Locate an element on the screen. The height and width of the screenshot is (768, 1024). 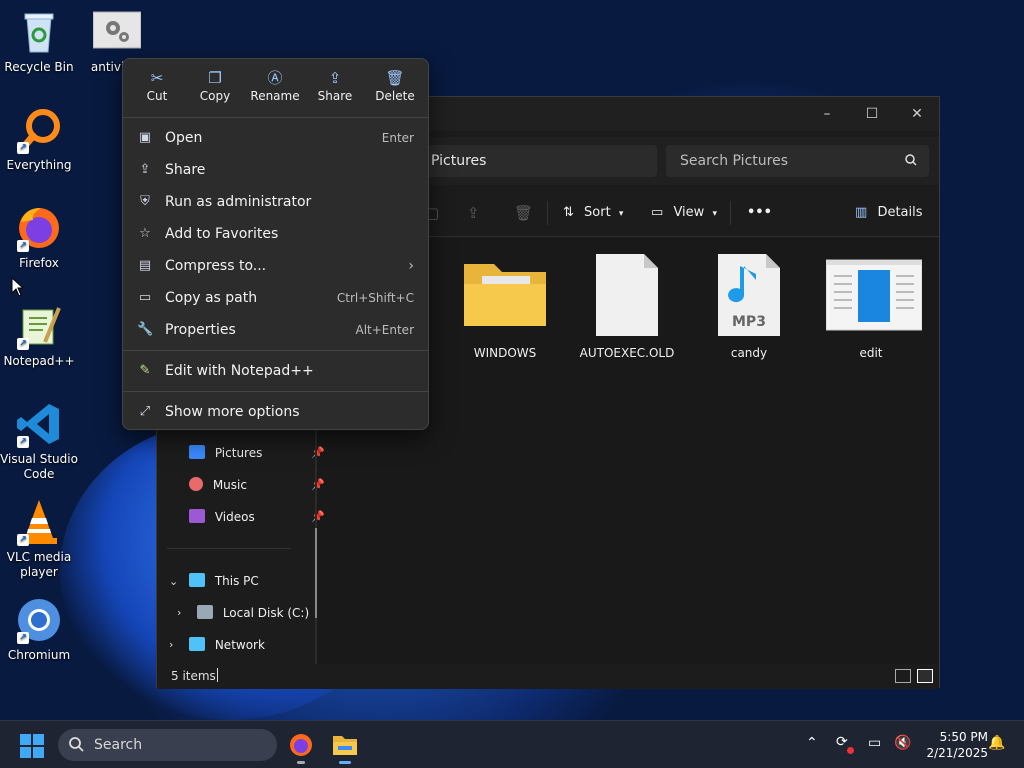
nav-label: Pictures is located at coordinates (238, 453).